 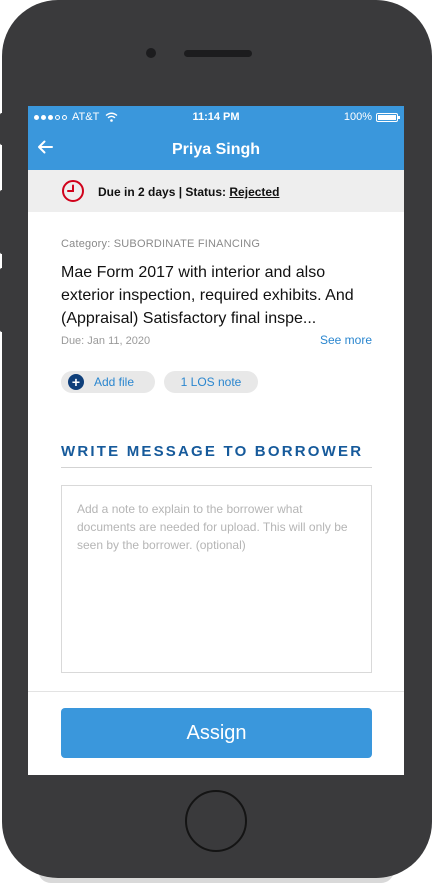 I want to click on section-divider, so click(x=216, y=467).